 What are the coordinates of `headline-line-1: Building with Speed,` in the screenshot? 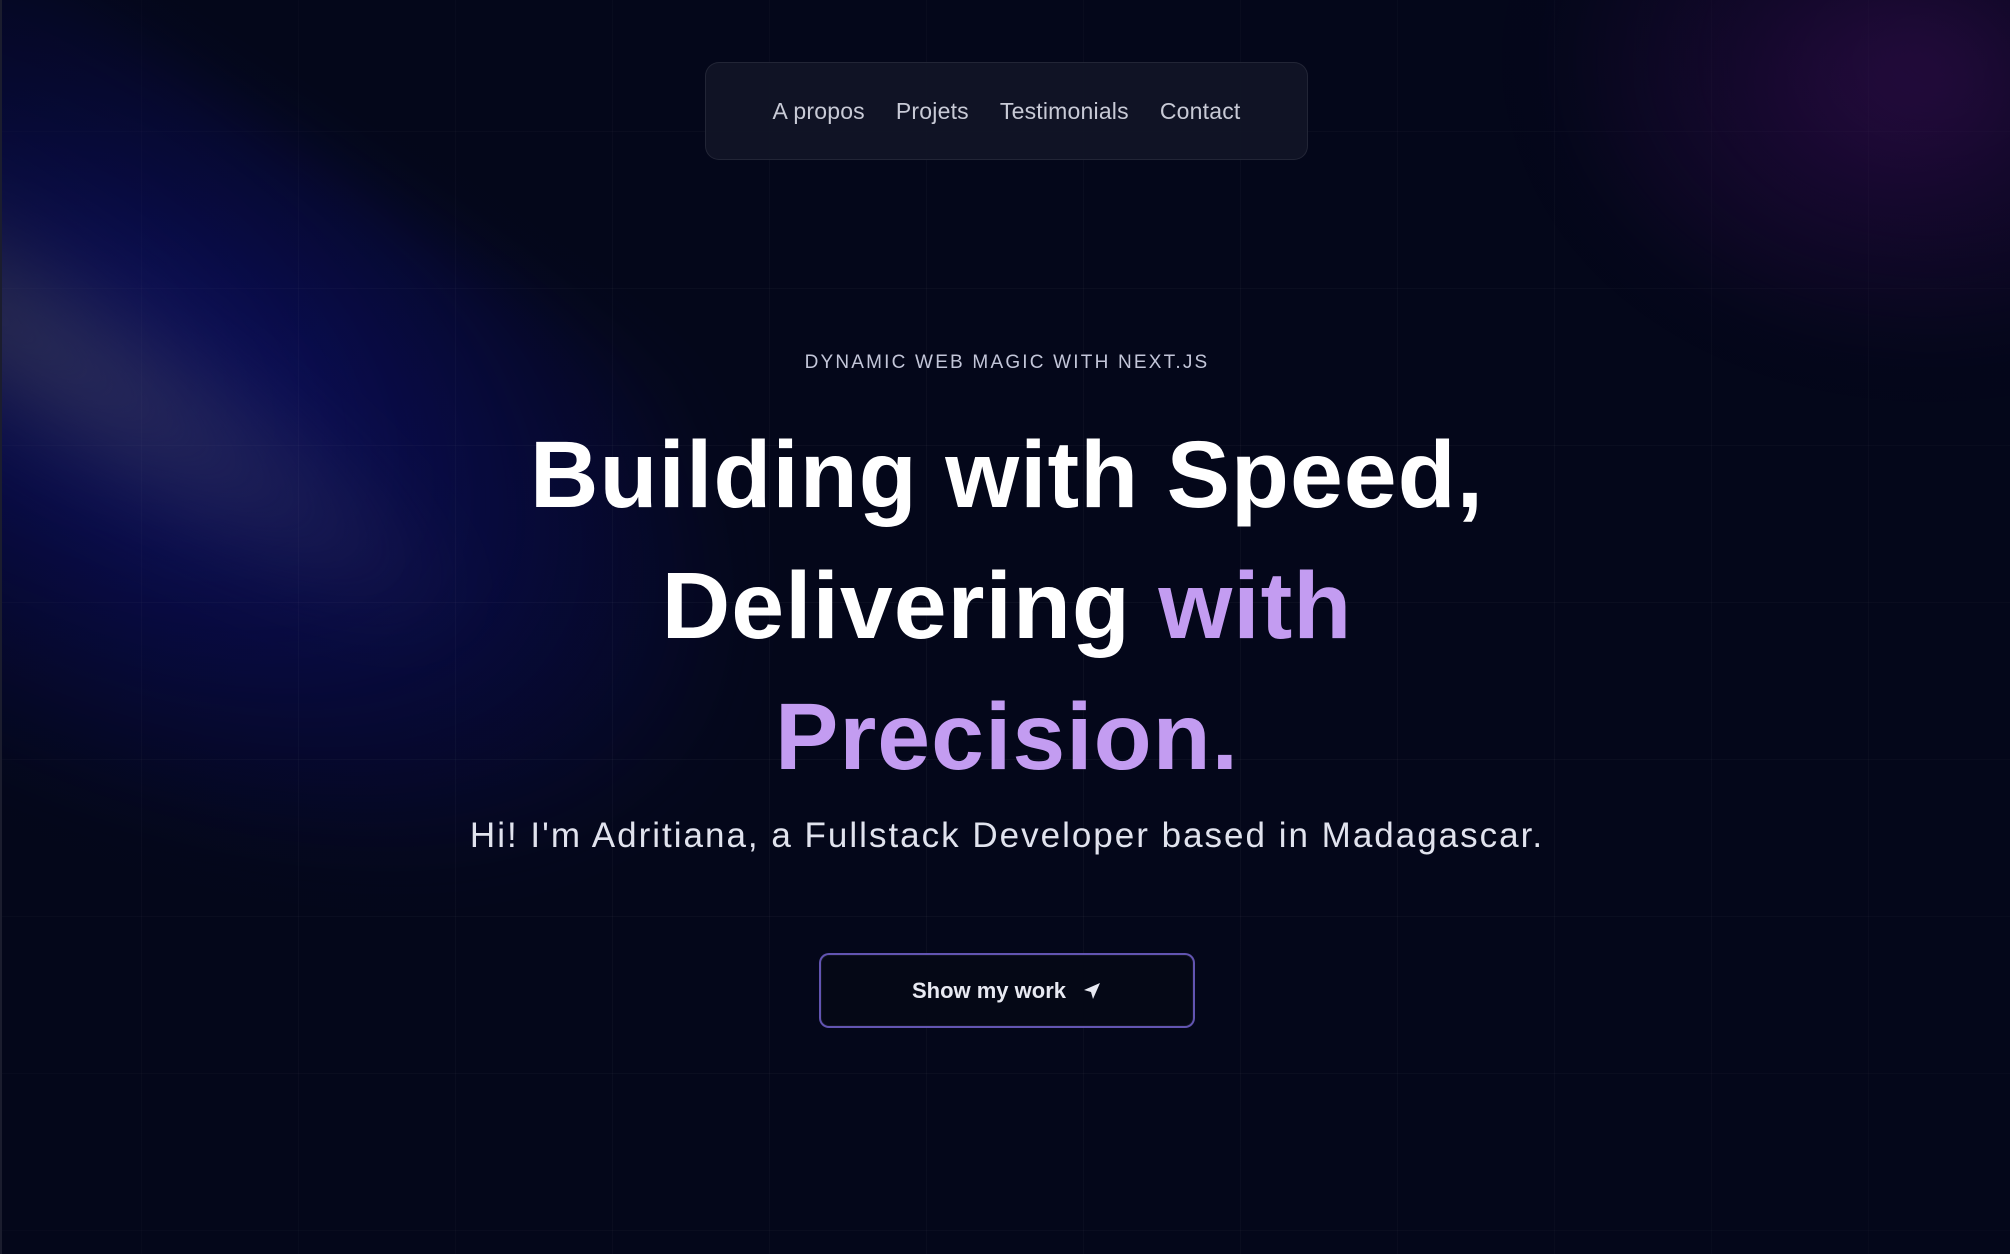 It's located at (1007, 475).